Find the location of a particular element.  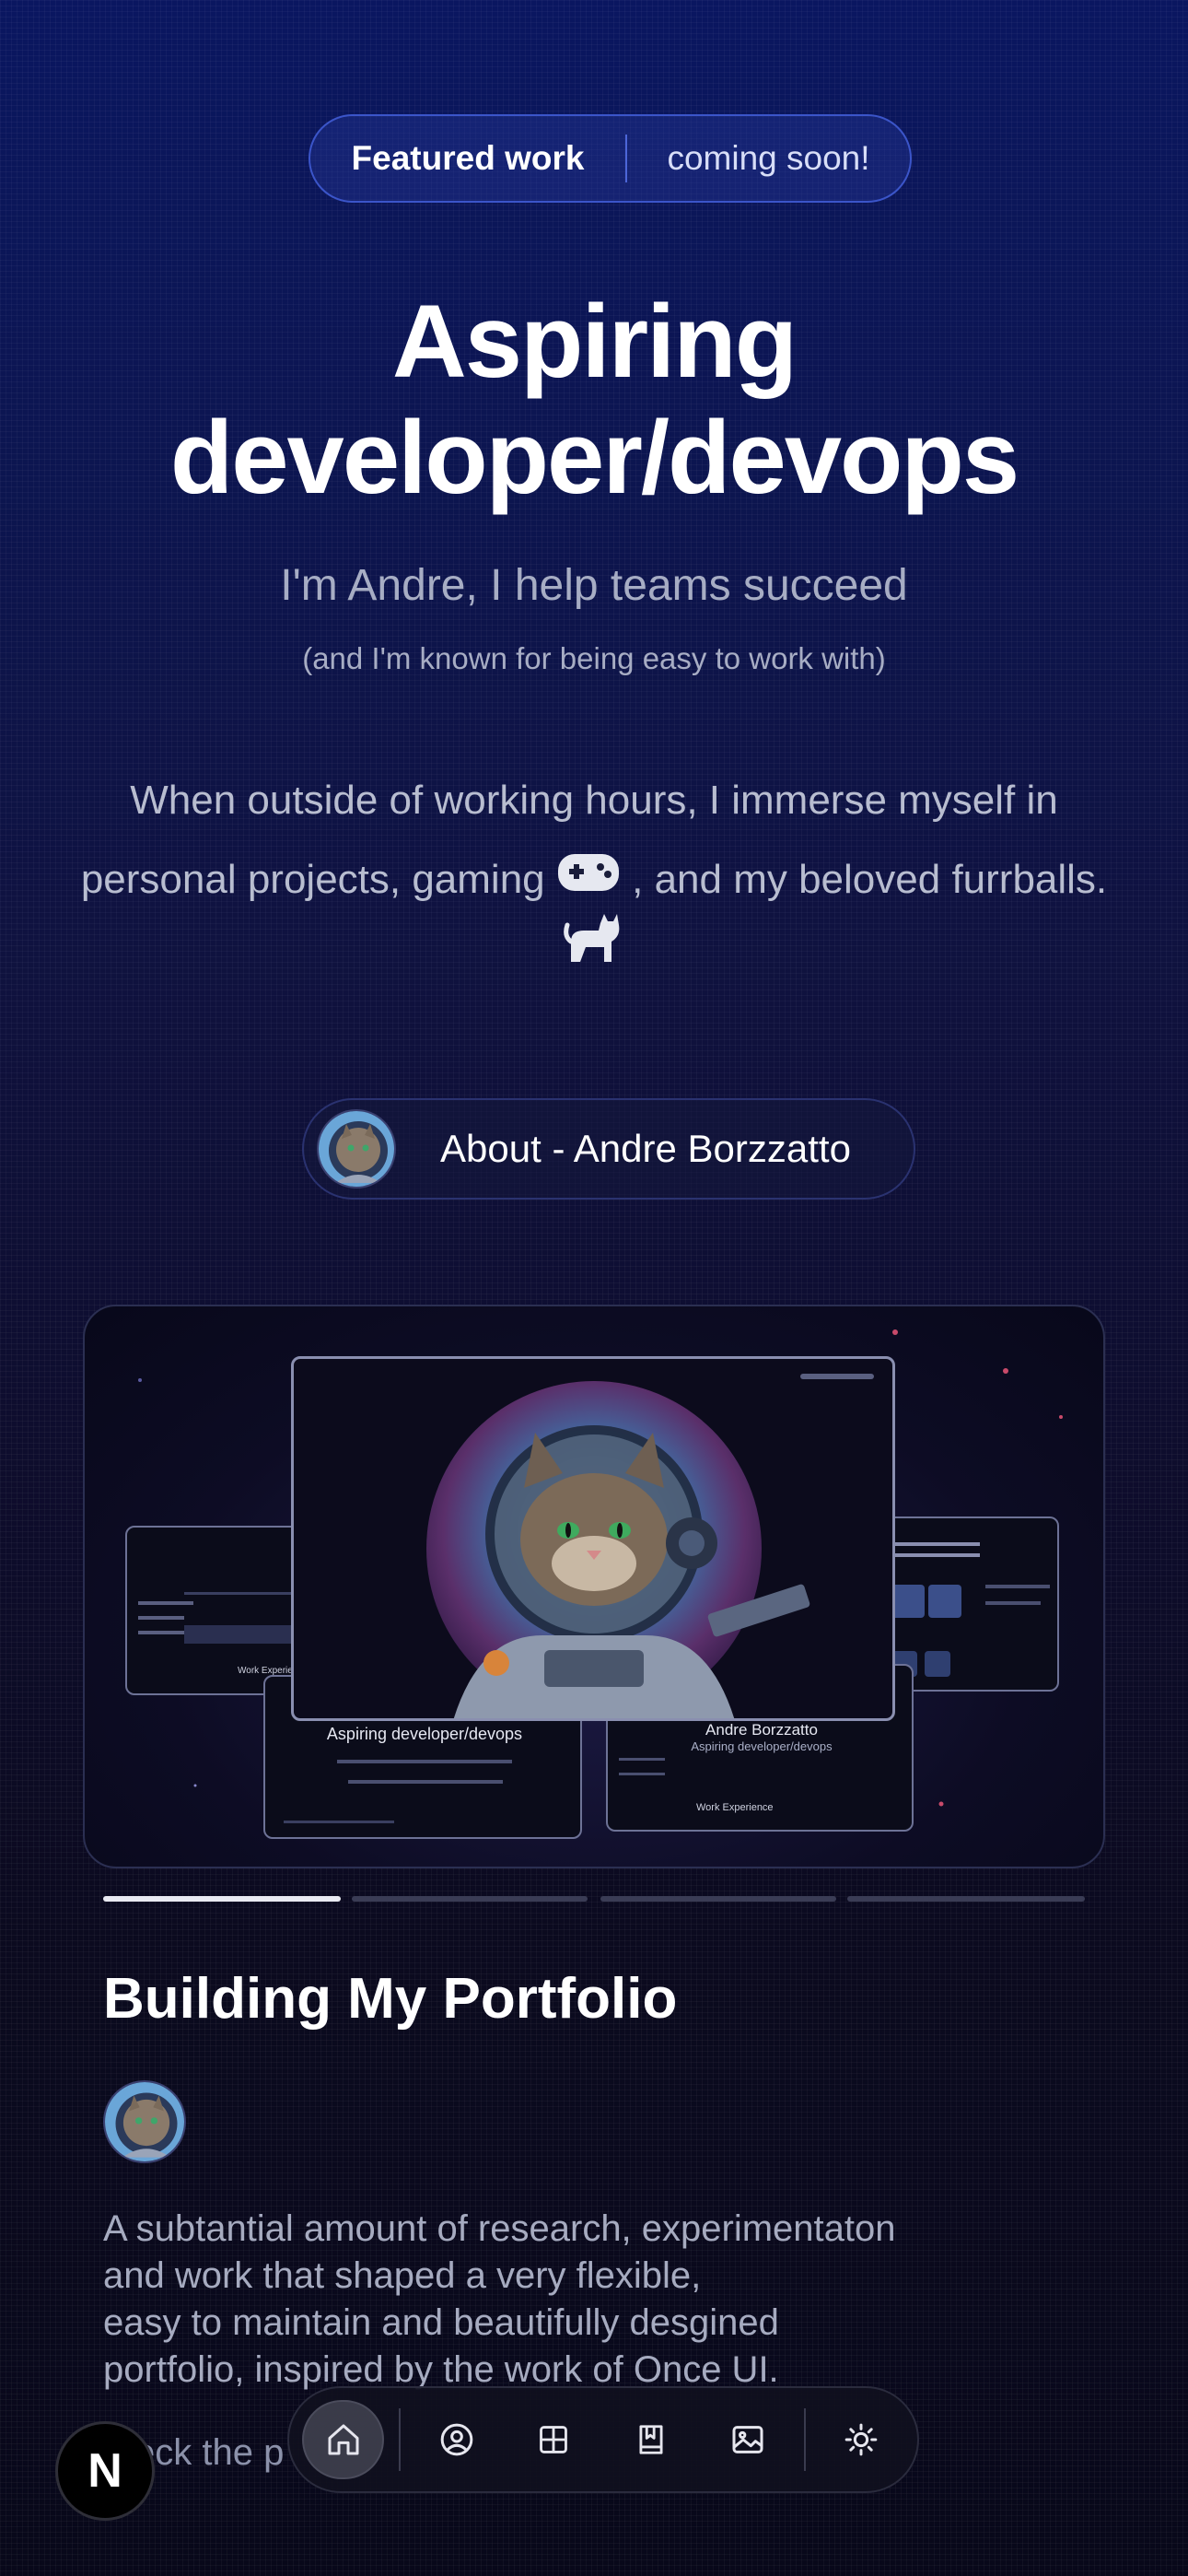

shot-right-title: Andre Borzzatto is located at coordinates (761, 1730).